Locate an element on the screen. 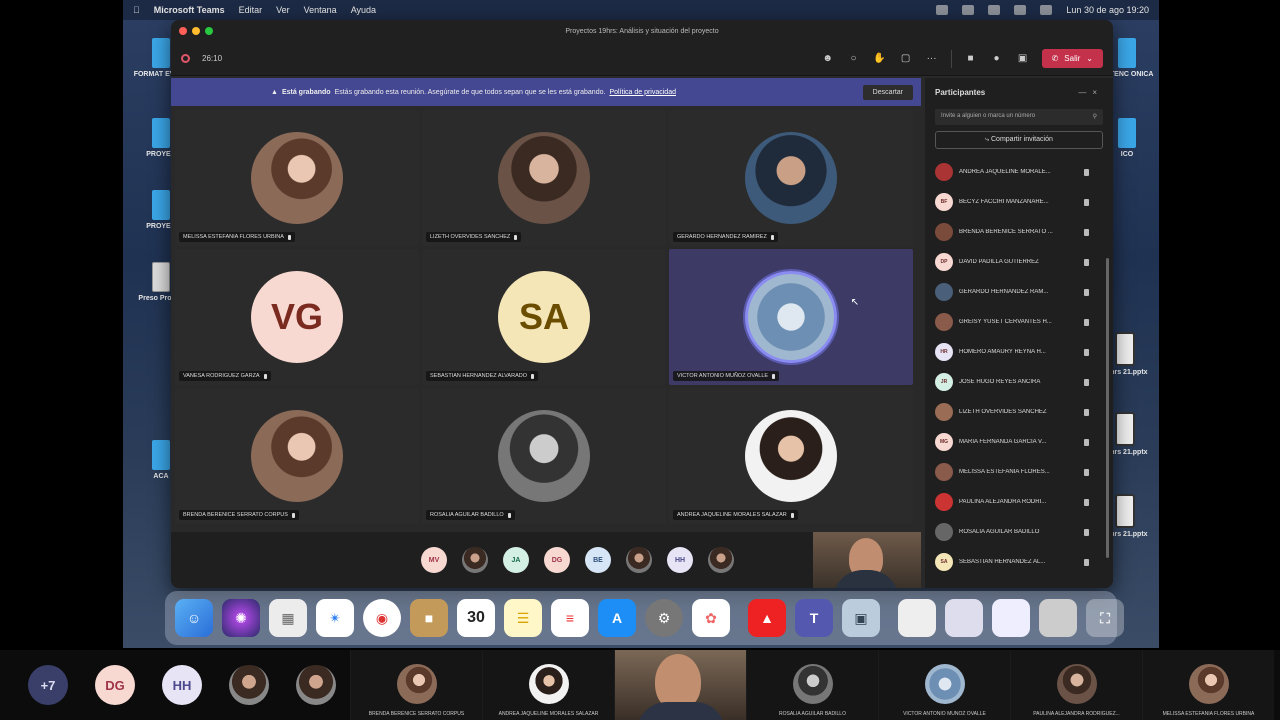 The image size is (1280, 720). siri-icon: ✺ is located at coordinates (241, 618).